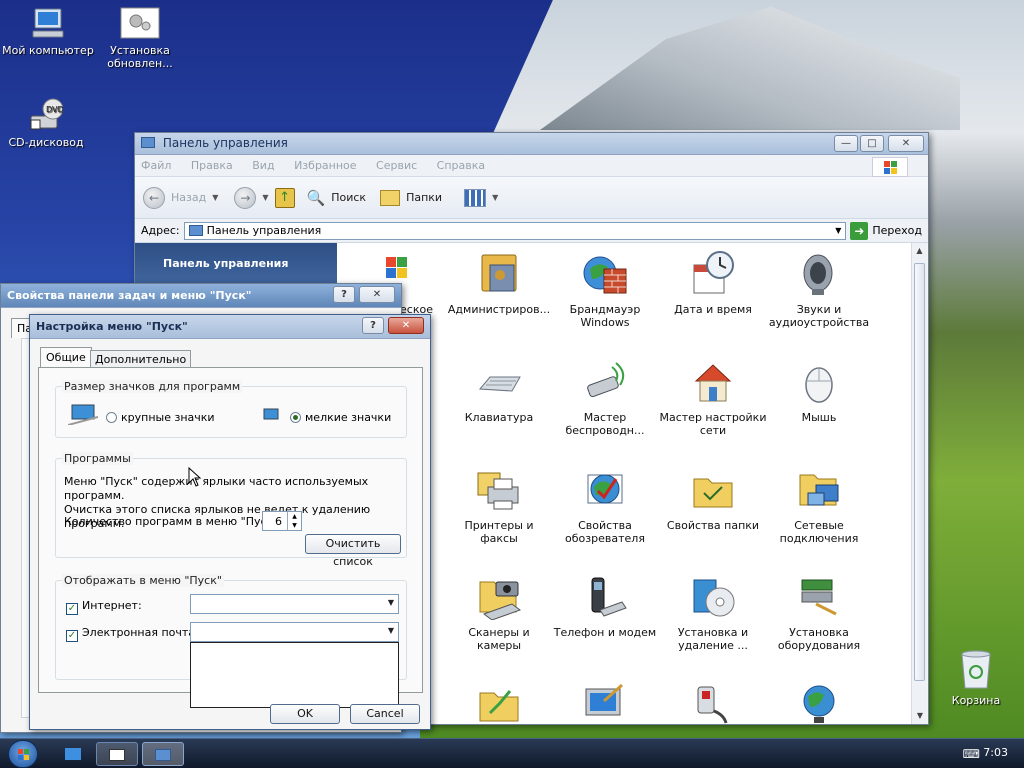 The image size is (1024, 768). What do you see at coordinates (263, 165) in the screenshot?
I see `menu-view: Вид` at bounding box center [263, 165].